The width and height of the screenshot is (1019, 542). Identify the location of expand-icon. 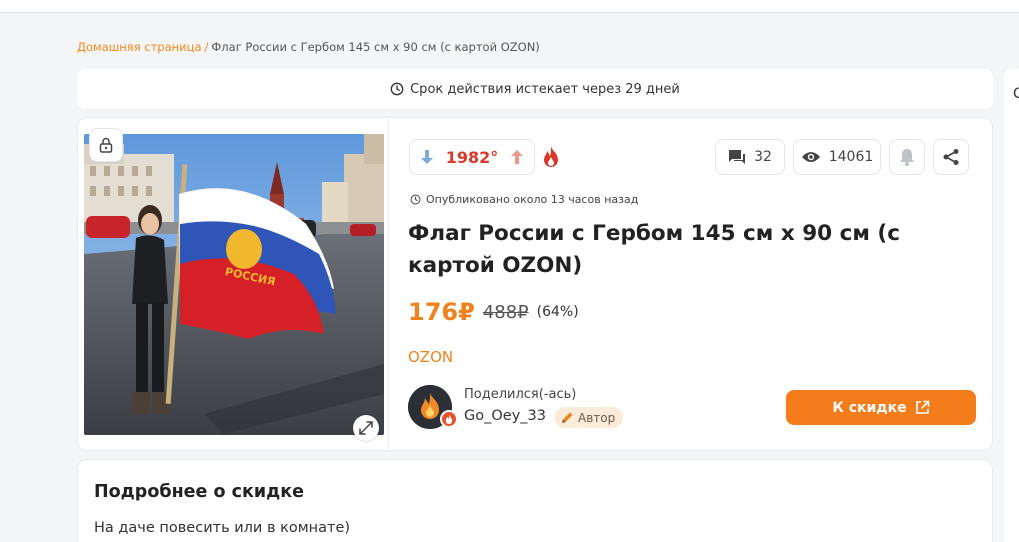
(366, 428).